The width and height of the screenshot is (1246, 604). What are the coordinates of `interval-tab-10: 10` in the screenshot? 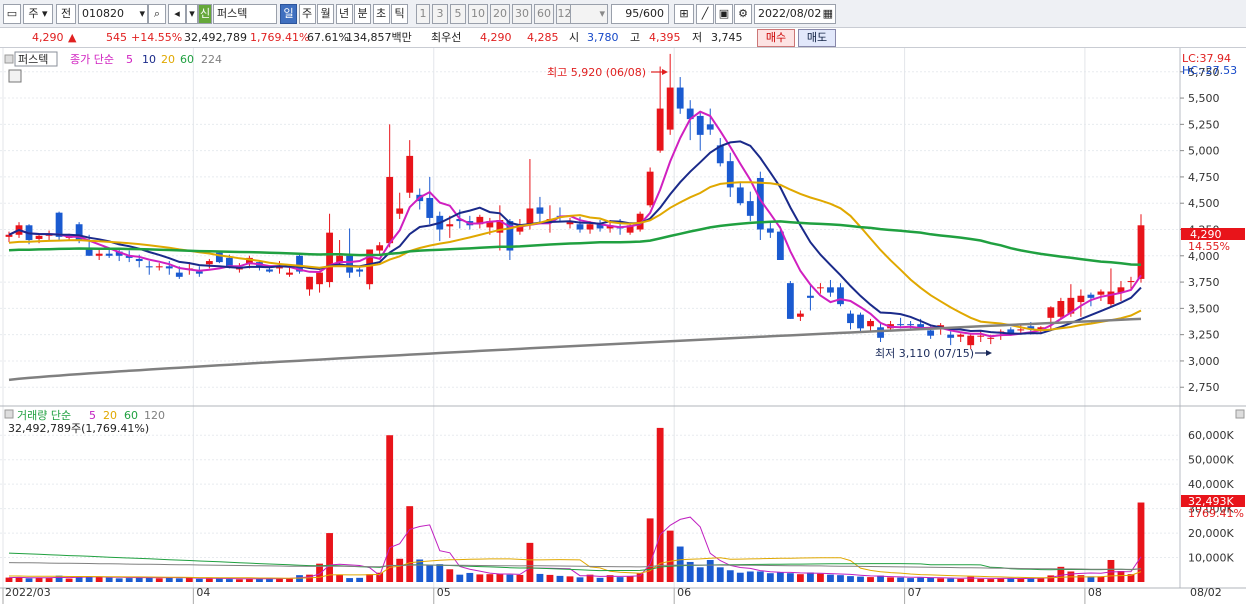 It's located at (478, 14).